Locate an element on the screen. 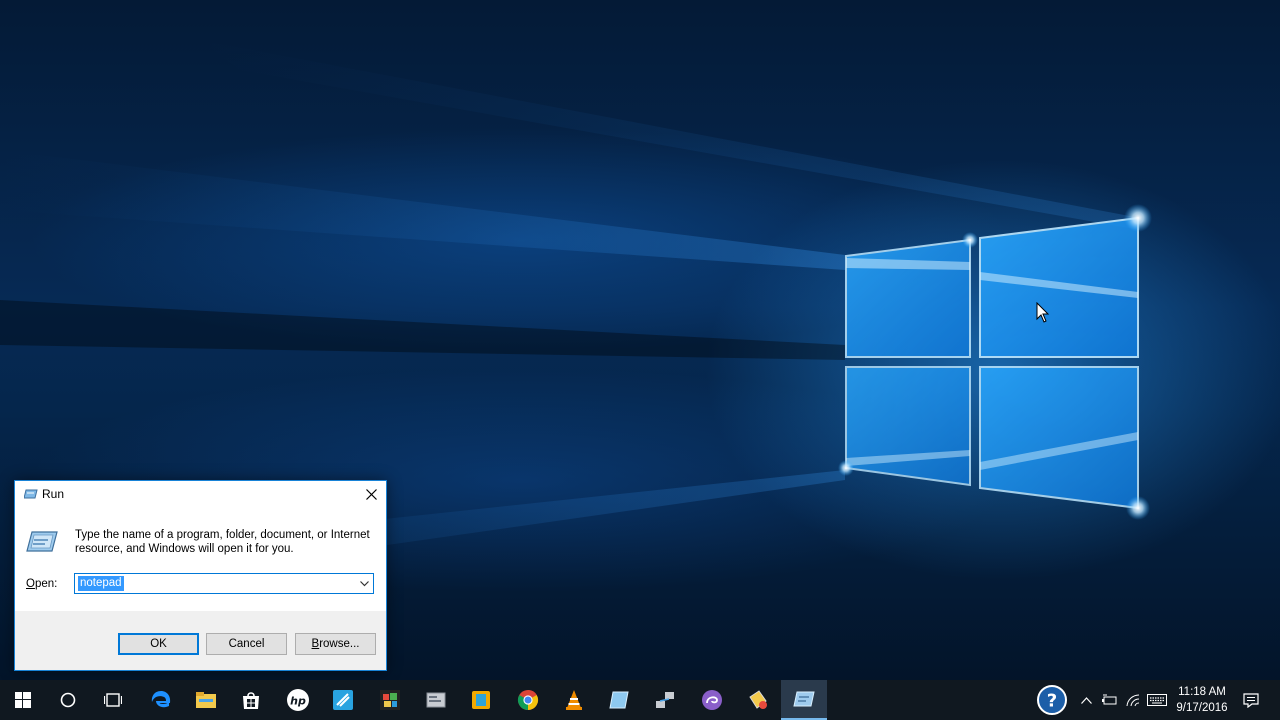 The width and height of the screenshot is (1280, 720). settings-app-icon is located at coordinates (436, 700).